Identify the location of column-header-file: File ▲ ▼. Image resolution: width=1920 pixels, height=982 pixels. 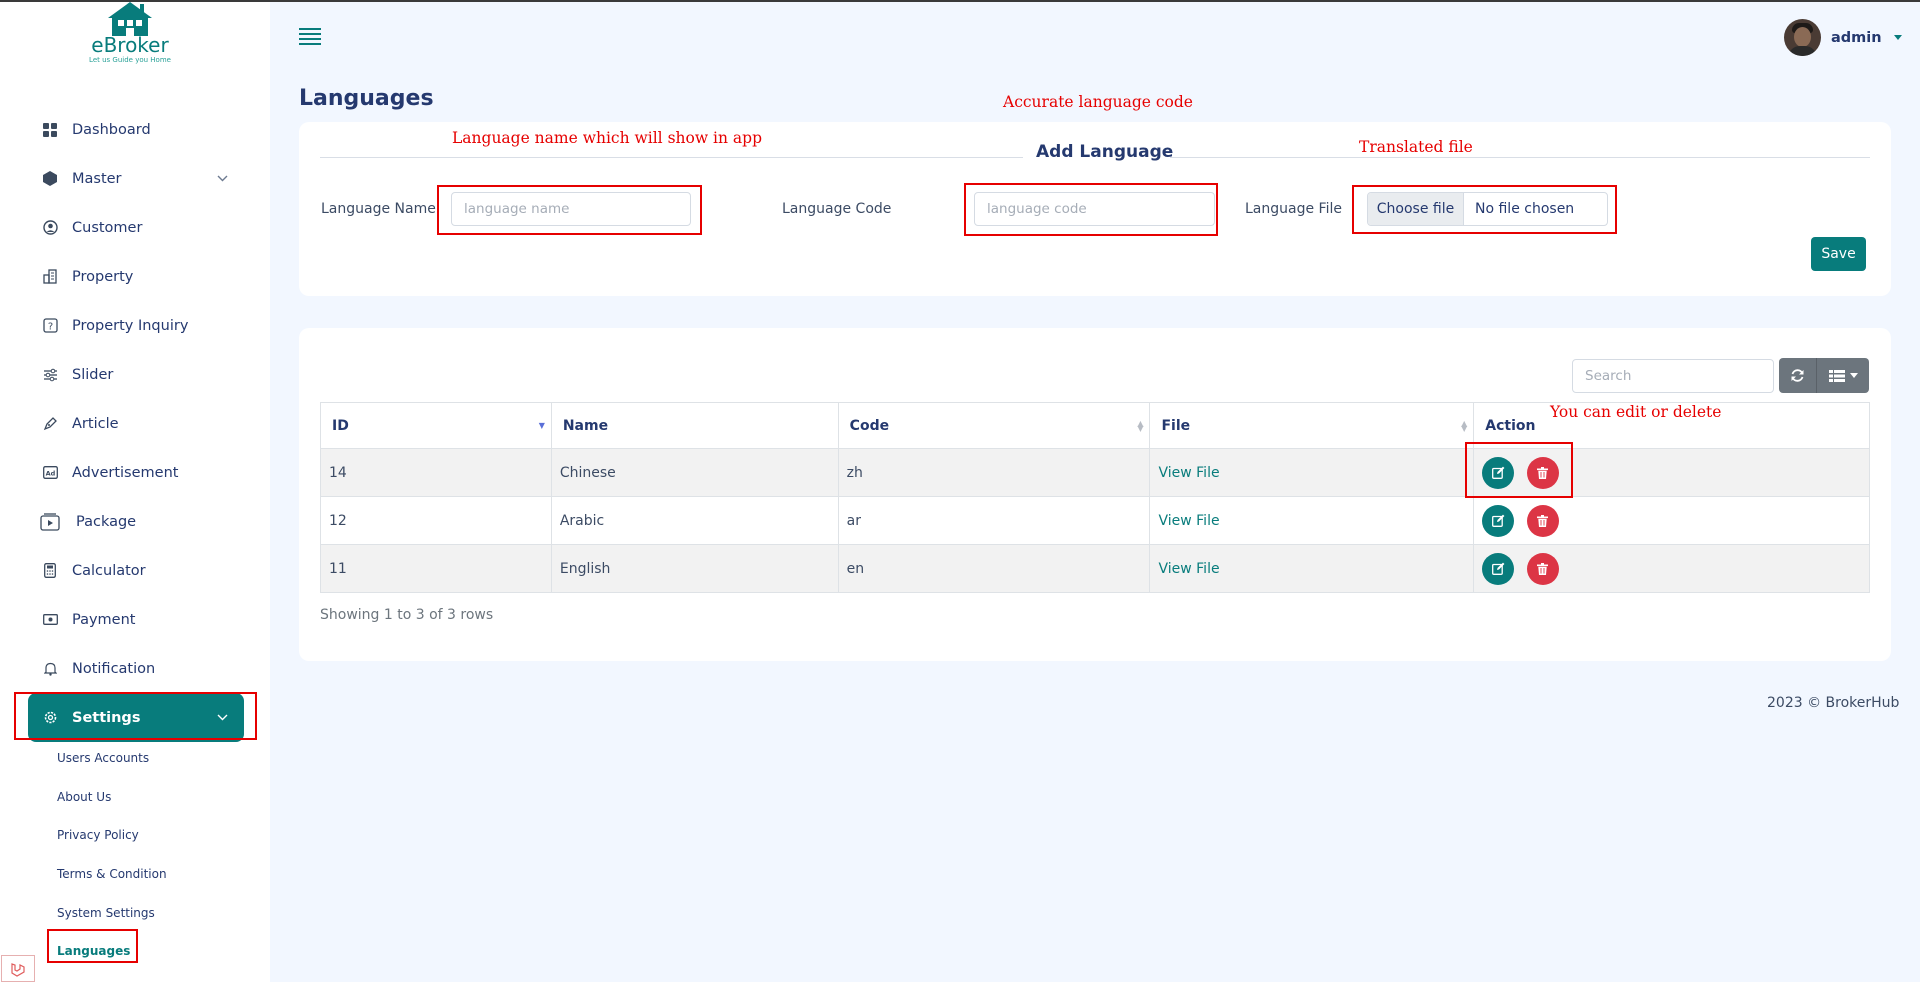
(1312, 425).